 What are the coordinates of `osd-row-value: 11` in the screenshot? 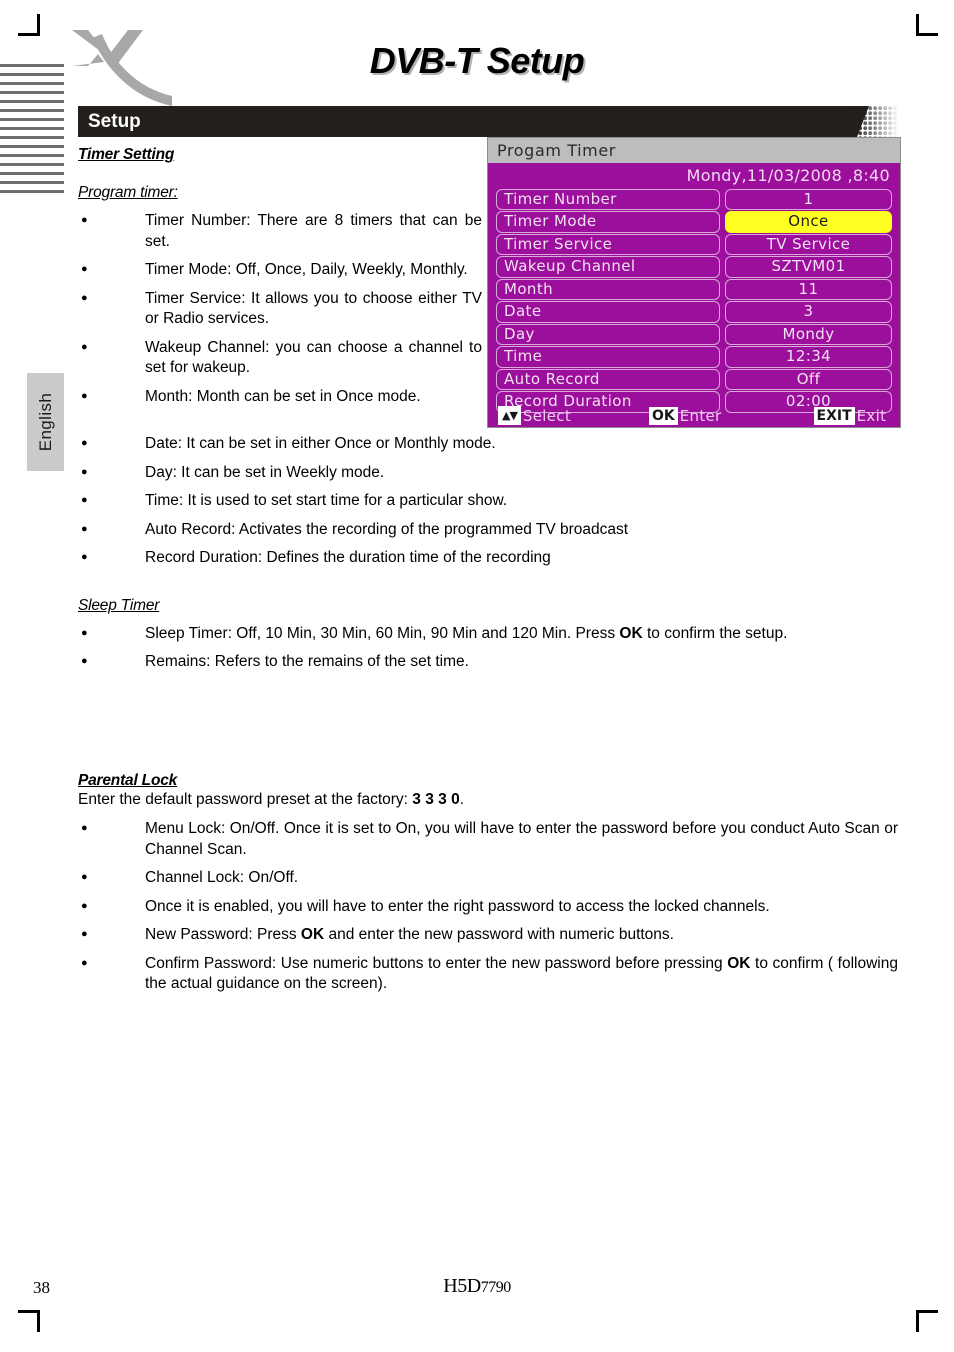 It's located at (808, 289).